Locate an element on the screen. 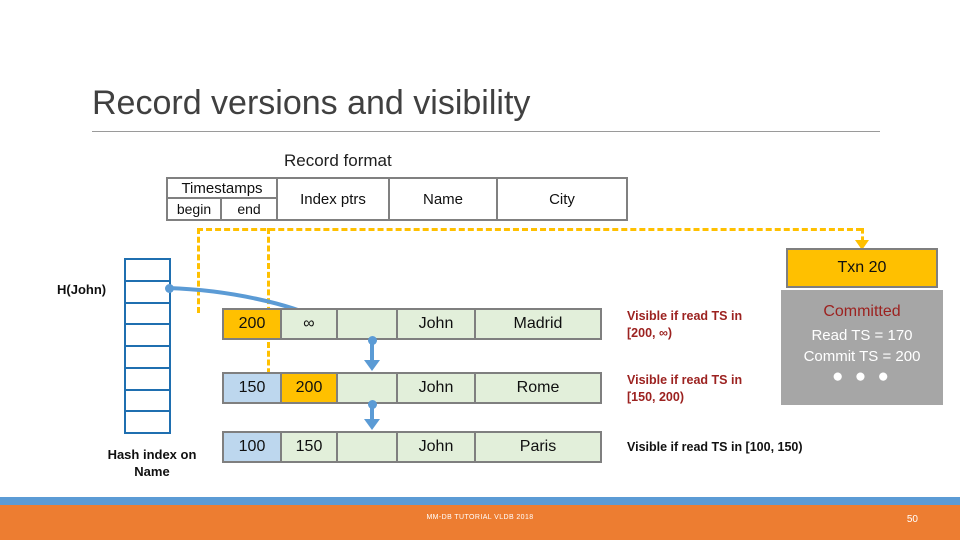 The image size is (960, 540). visibility-note-line1: Visible if read TS in [100, 150) is located at coordinates (715, 447).